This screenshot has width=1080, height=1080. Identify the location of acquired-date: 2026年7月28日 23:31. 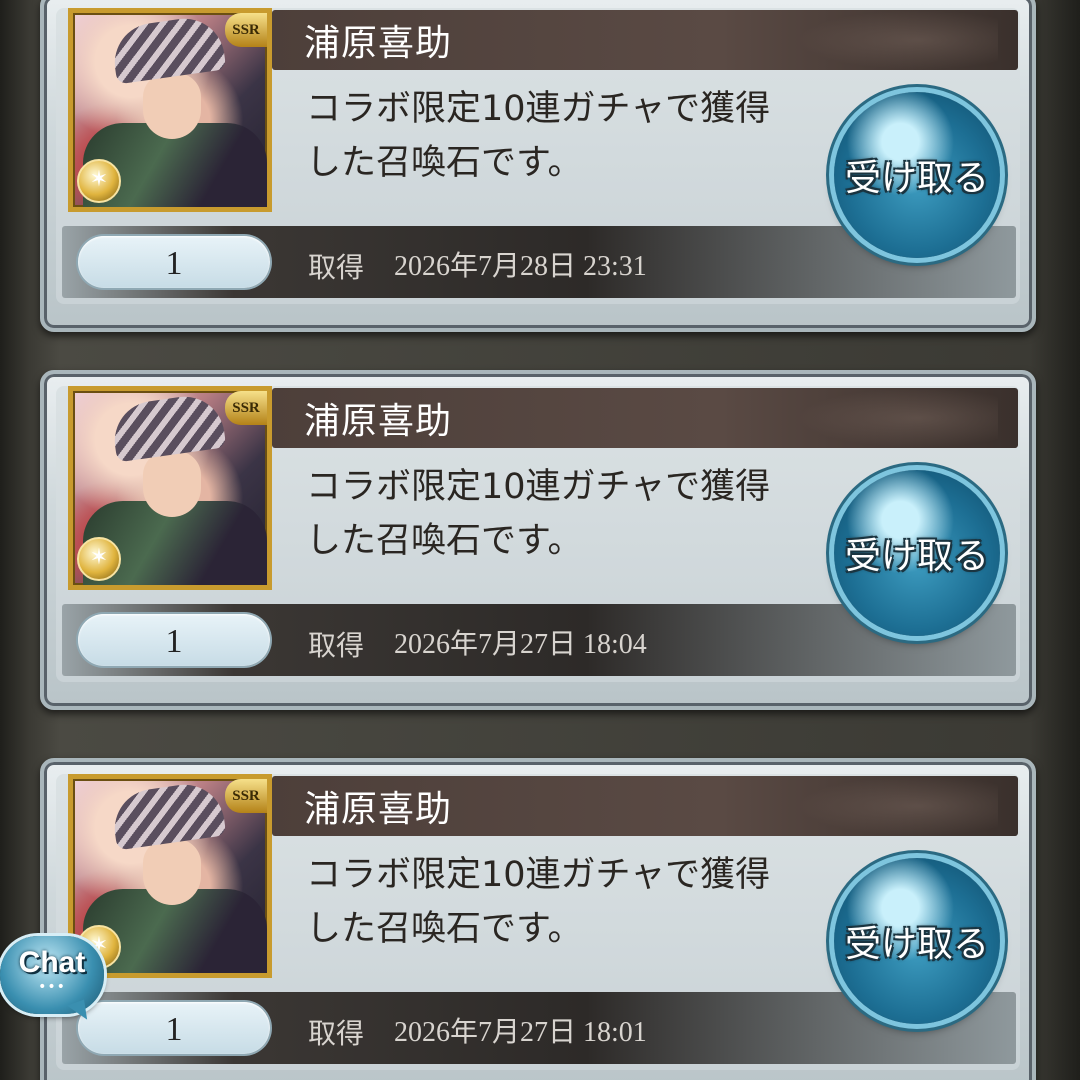
(520, 266).